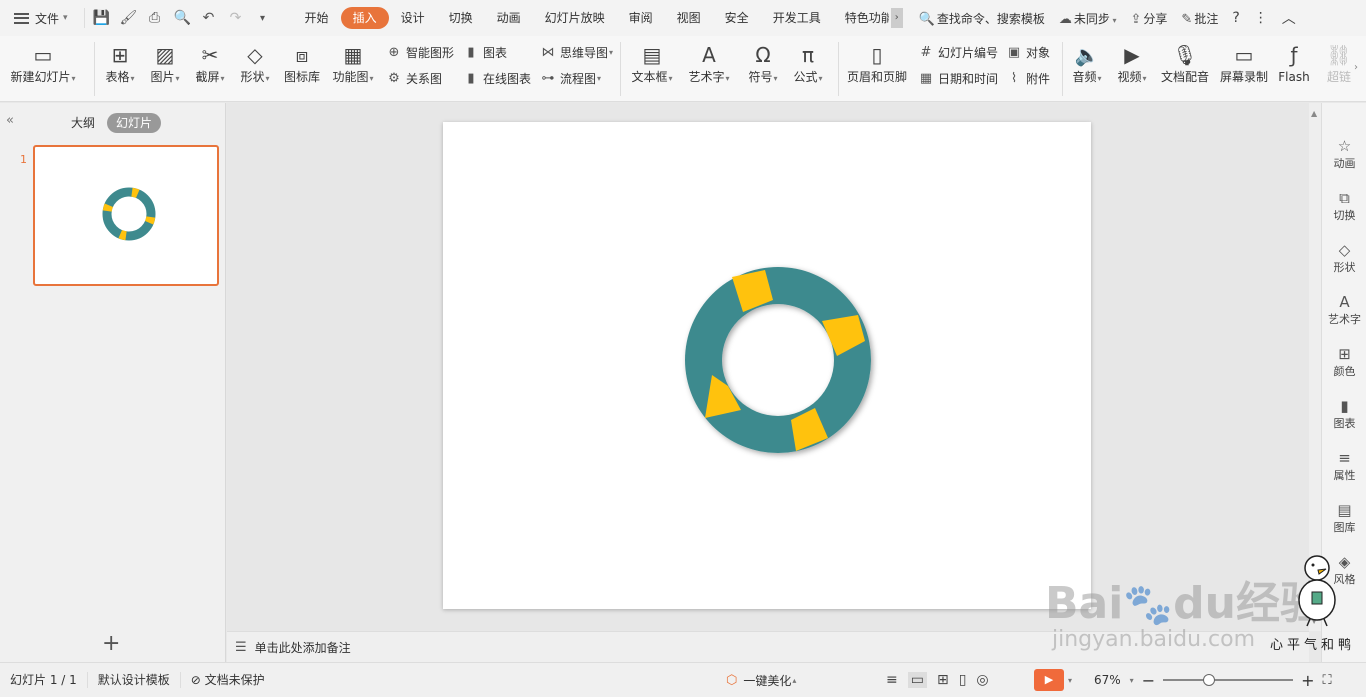  What do you see at coordinates (471, 78) in the screenshot?
I see `online-chart-icon: ▮` at bounding box center [471, 78].